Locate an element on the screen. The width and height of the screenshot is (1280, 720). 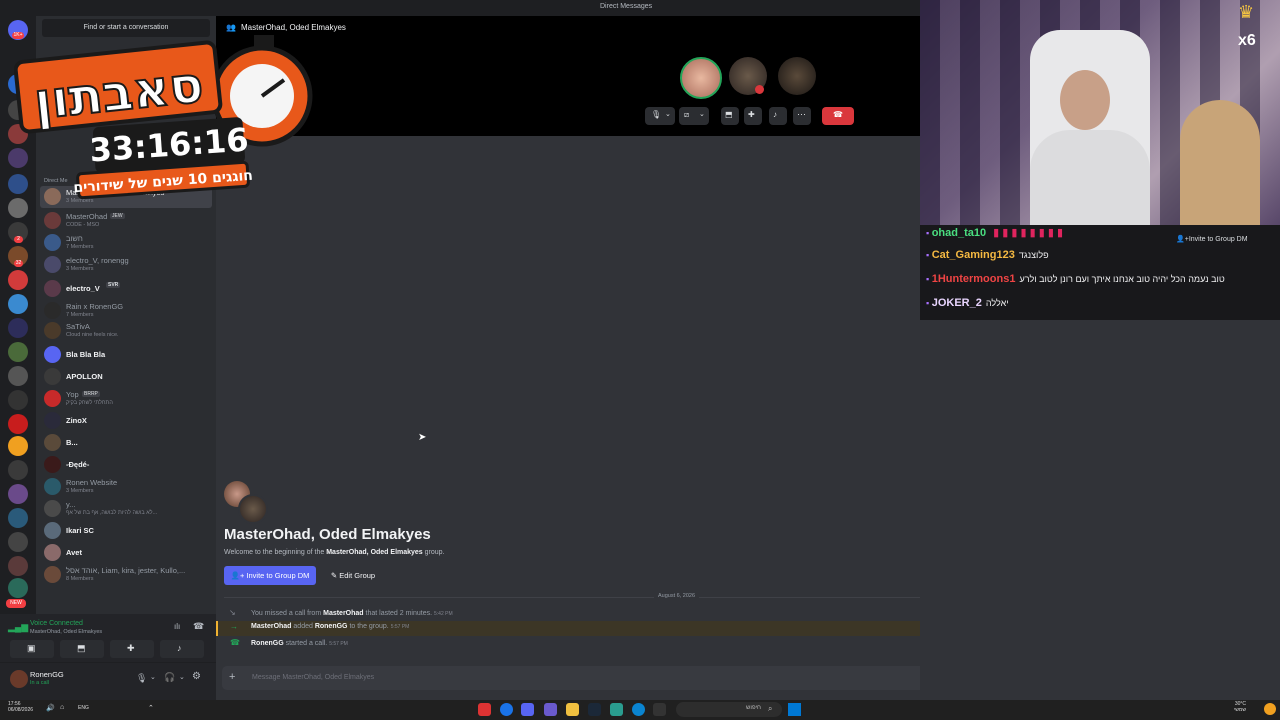
dm-item: electro_V, ronengg 3 Members is located at coordinates (126, 265).